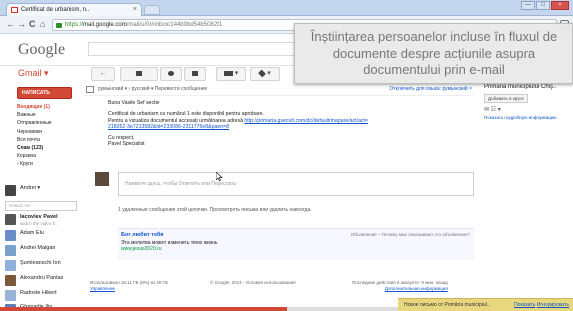 This screenshot has height=311, width=573. I want to click on google-logo: Google, so click(41, 50).